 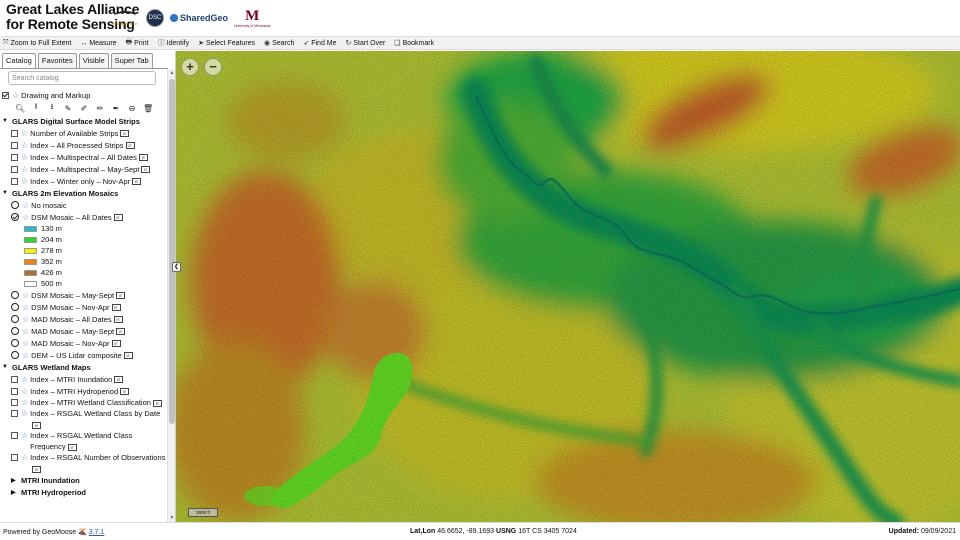 I want to click on group-wetland-maps: ▼ GLARS Wetland Maps, so click(x=84, y=367).